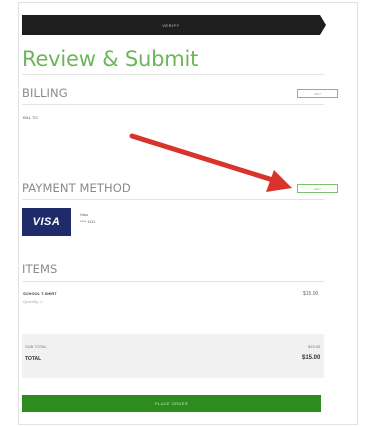 The image size is (365, 427). Describe the element at coordinates (317, 93) in the screenshot. I see `billing-edit-button: EDIT` at that location.